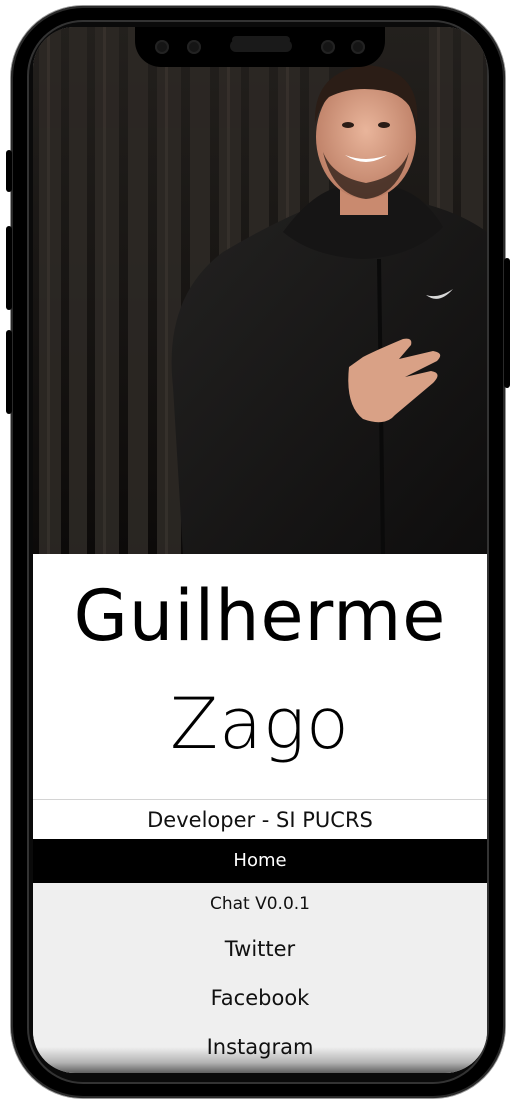 This screenshot has width=516, height=1104. I want to click on nav-item-home: Home, so click(260, 861).